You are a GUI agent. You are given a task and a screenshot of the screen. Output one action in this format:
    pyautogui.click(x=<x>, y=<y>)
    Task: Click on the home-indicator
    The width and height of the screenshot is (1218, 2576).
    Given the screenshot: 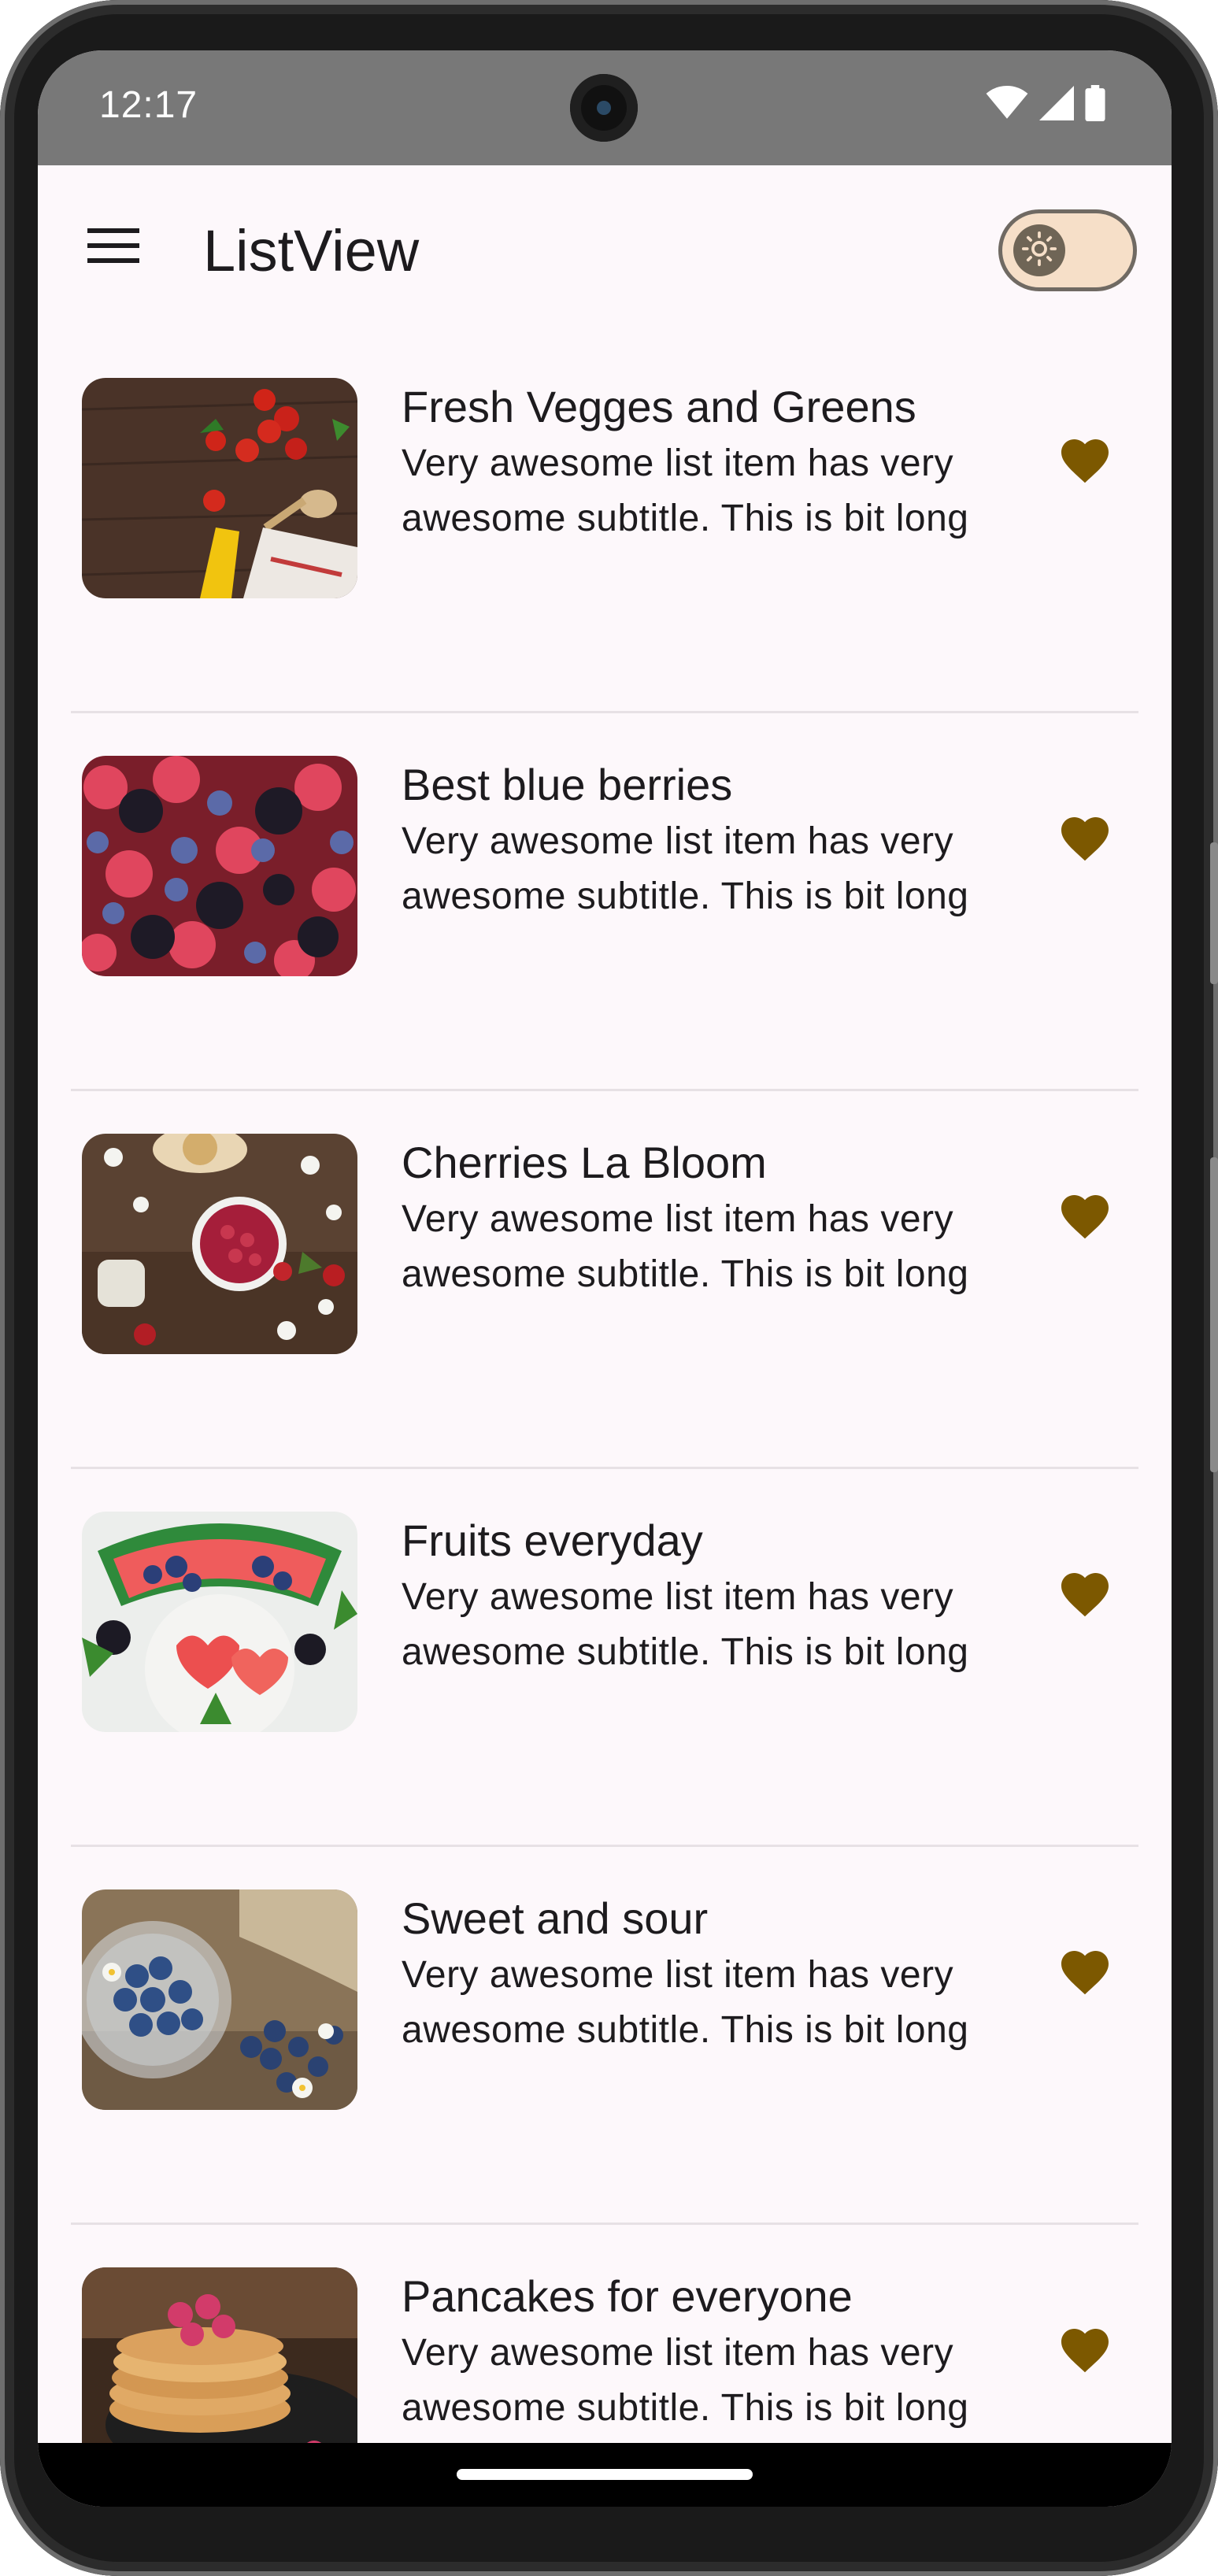 What is the action you would take?
    pyautogui.click(x=605, y=2474)
    